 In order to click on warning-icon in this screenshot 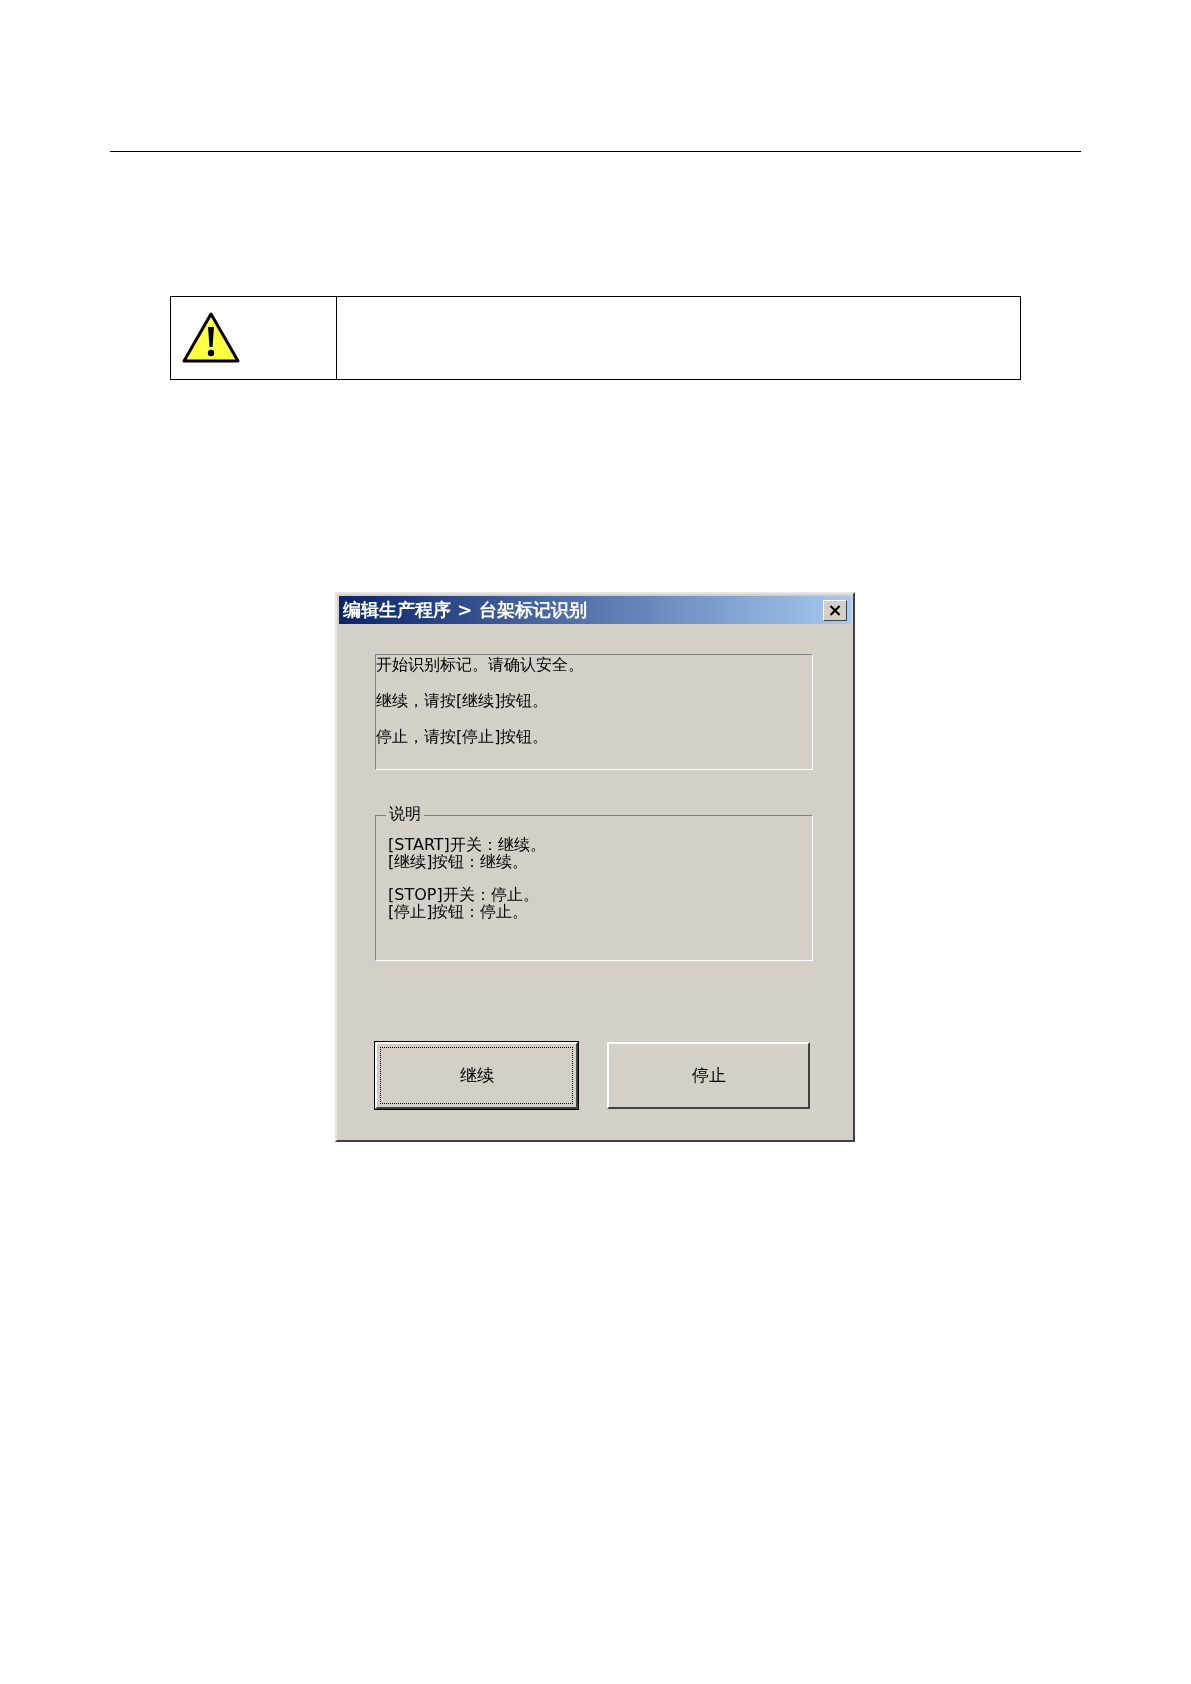, I will do `click(211, 338)`.